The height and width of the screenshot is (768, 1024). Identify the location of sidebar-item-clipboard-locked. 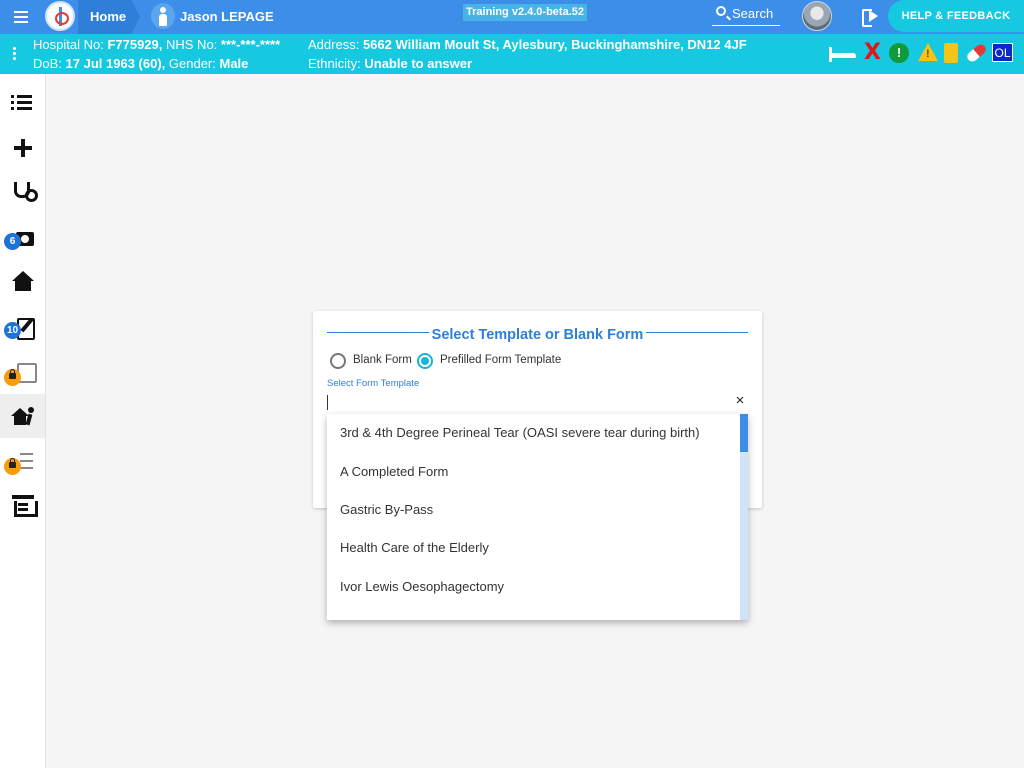
(22, 371).